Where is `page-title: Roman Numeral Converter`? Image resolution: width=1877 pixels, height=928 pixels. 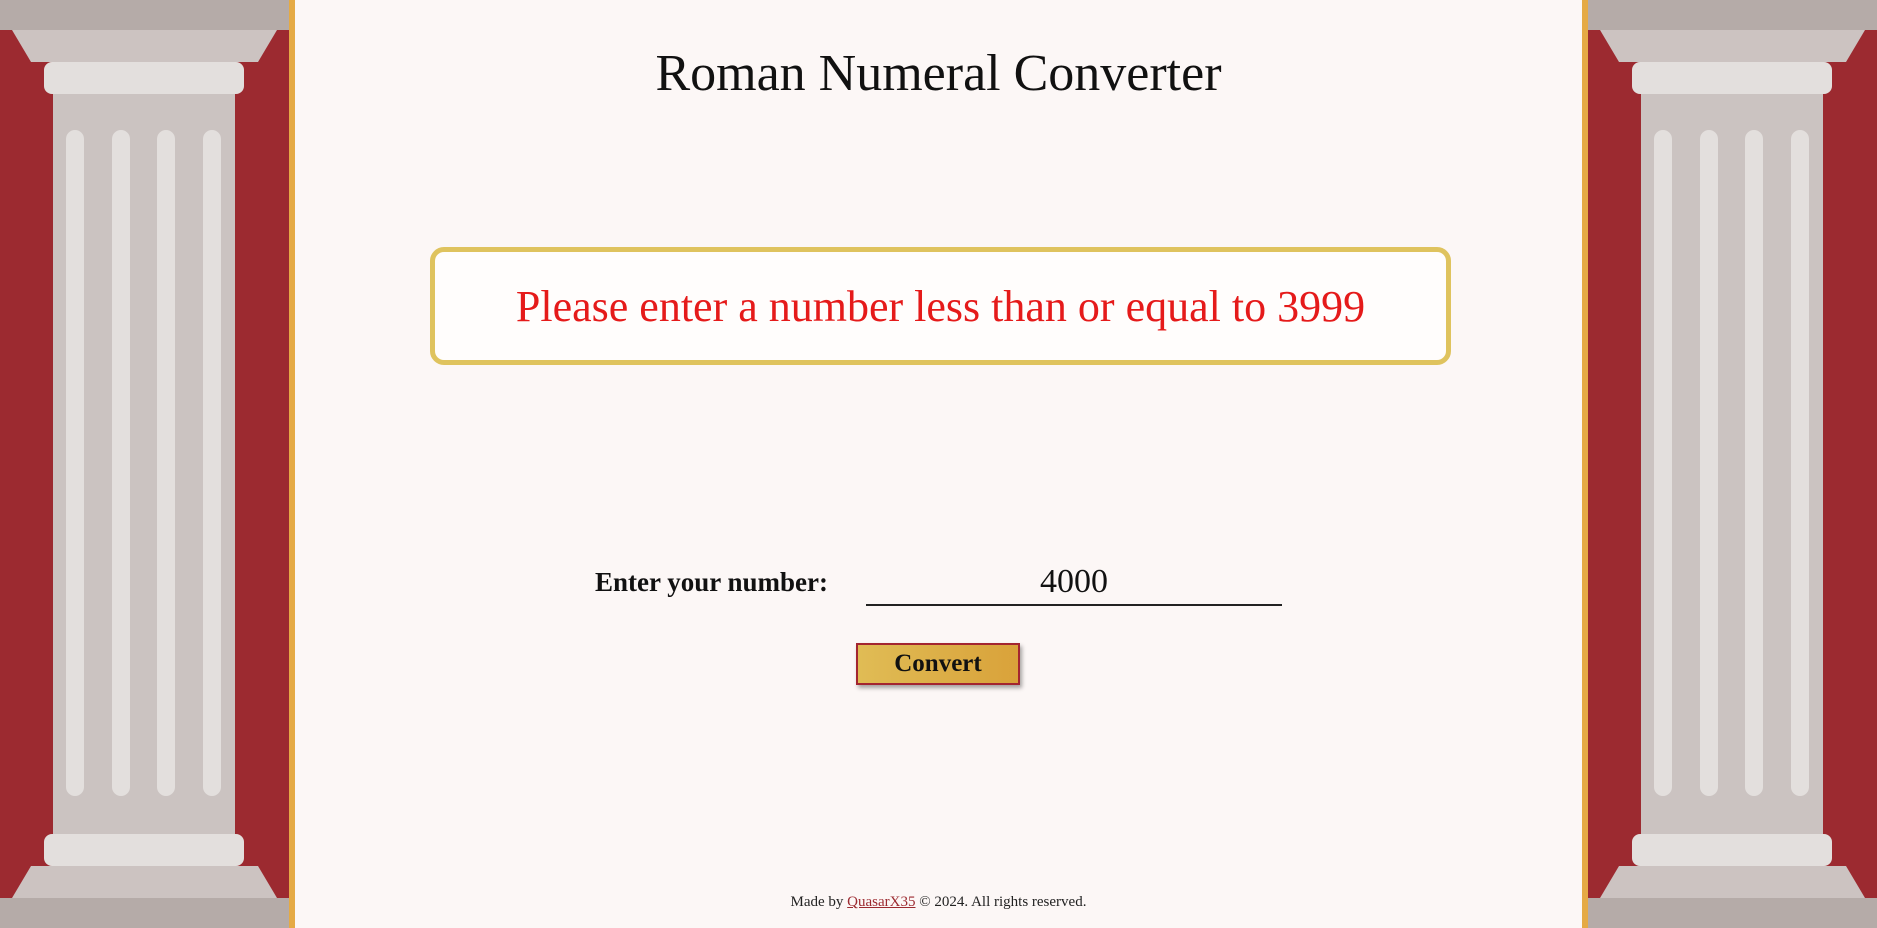
page-title: Roman Numeral Converter is located at coordinates (938, 73).